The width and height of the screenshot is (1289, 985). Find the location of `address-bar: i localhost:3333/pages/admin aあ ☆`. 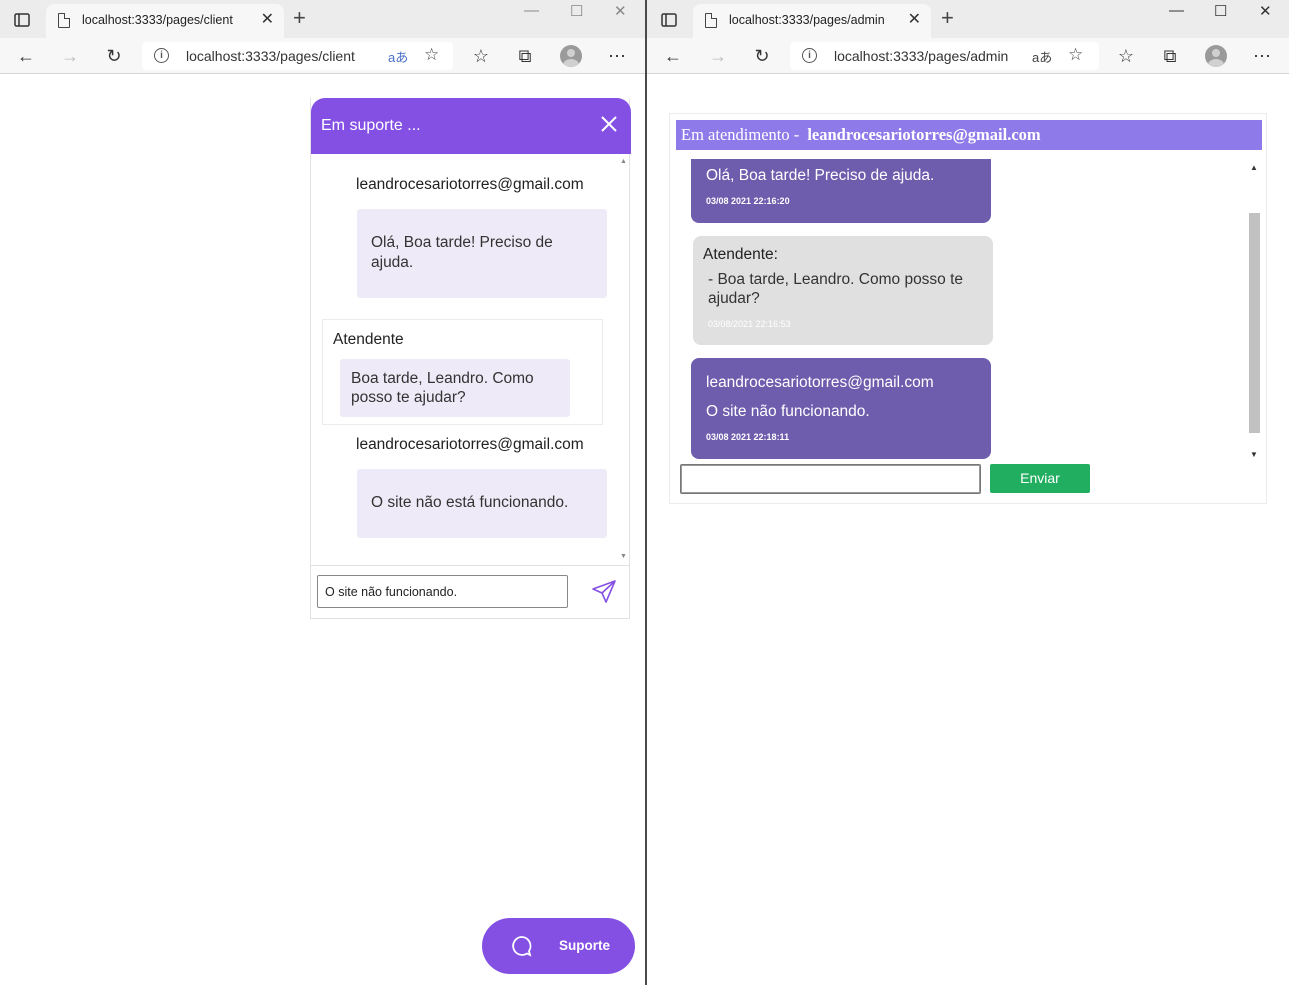

address-bar: i localhost:3333/pages/admin aあ ☆ is located at coordinates (944, 56).